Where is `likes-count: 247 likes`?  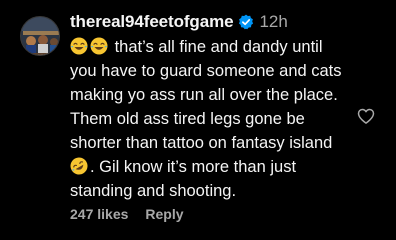 likes-count: 247 likes is located at coordinates (99, 214).